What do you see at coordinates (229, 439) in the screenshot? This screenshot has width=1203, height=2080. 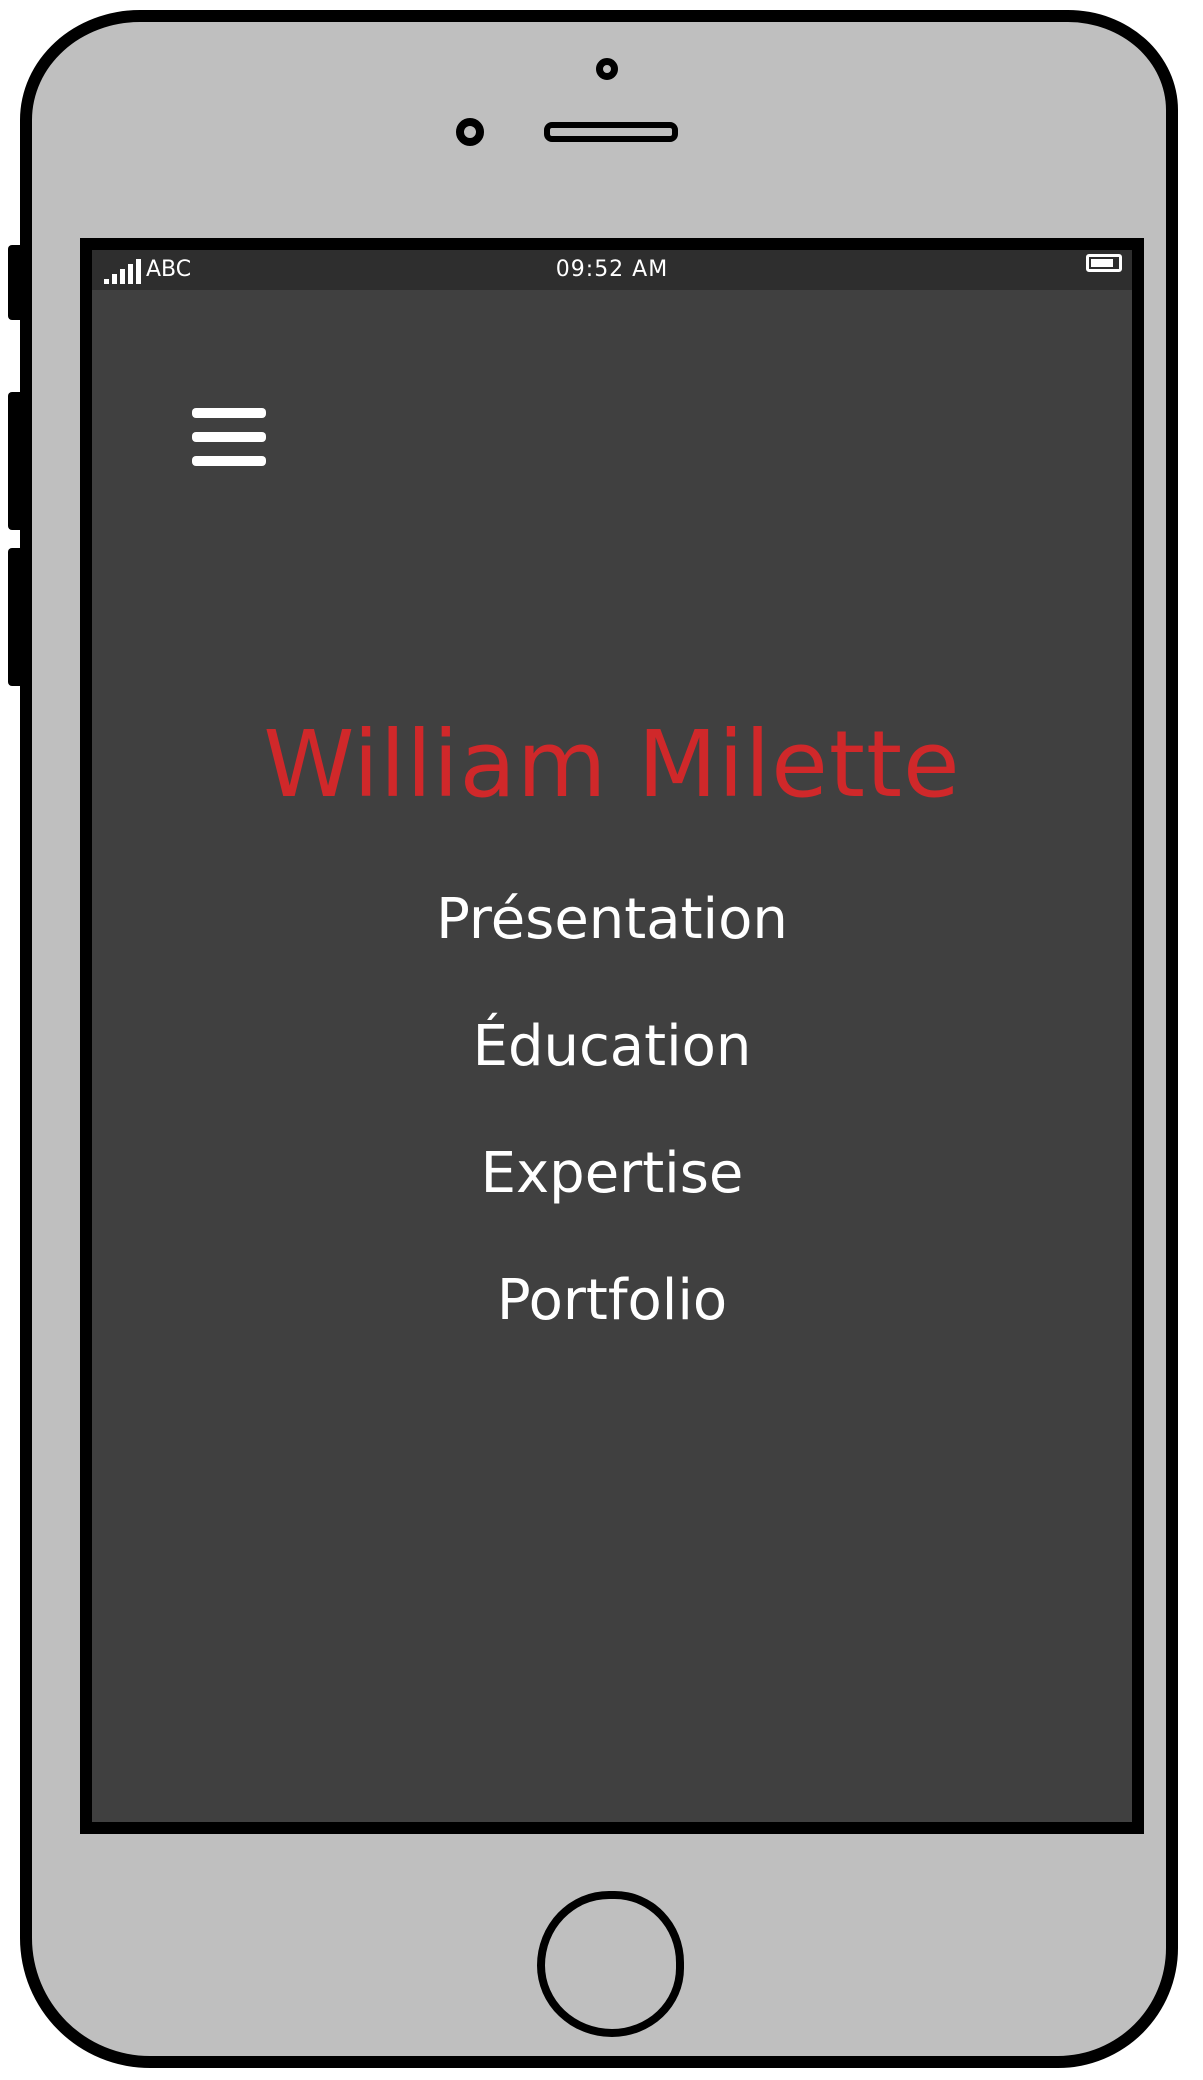 I see `hamburger-menu-icon` at bounding box center [229, 439].